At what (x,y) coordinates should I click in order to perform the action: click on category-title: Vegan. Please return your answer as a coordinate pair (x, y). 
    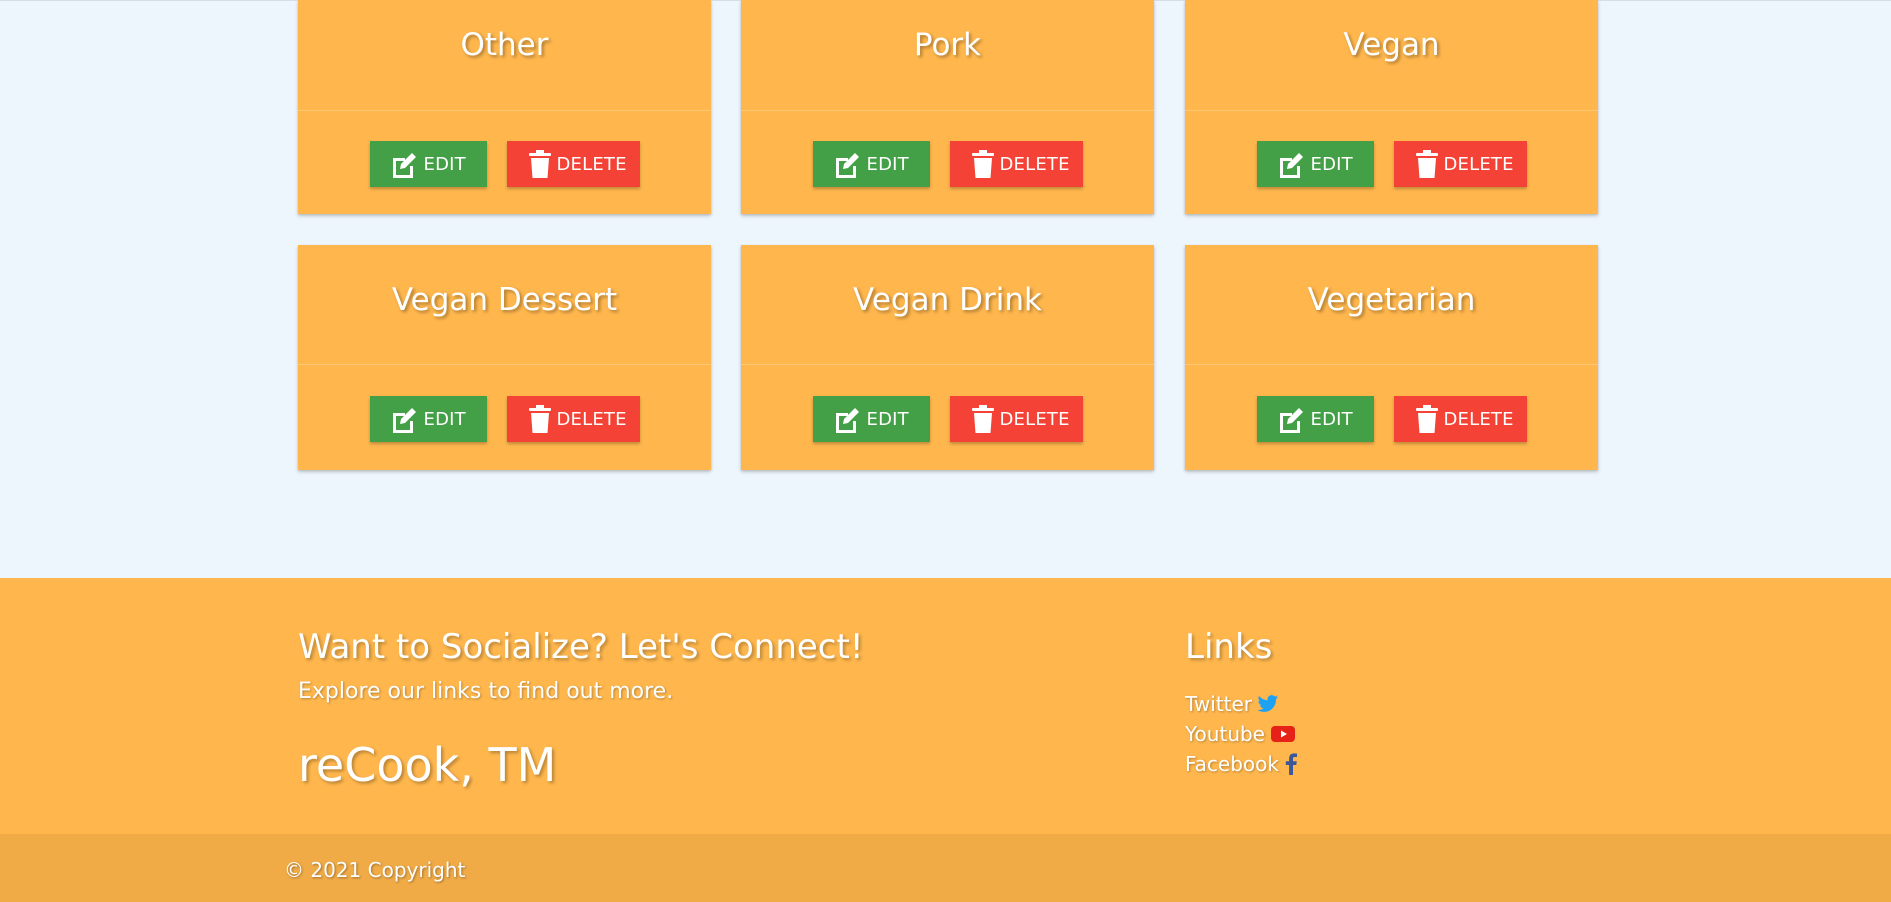
    Looking at the image, I should click on (1391, 45).